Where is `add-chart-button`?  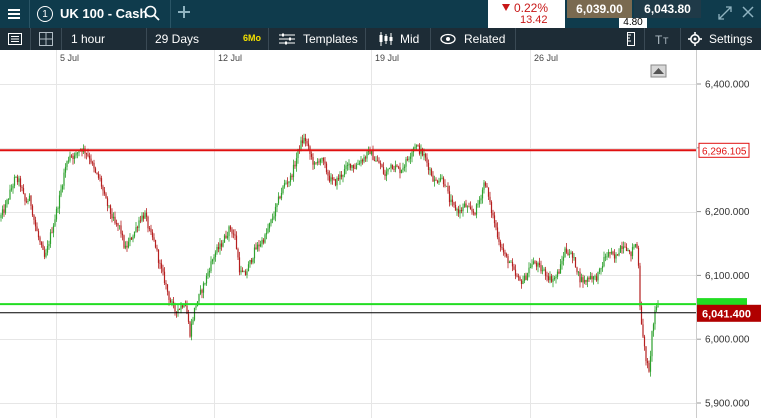
add-chart-button is located at coordinates (185, 13).